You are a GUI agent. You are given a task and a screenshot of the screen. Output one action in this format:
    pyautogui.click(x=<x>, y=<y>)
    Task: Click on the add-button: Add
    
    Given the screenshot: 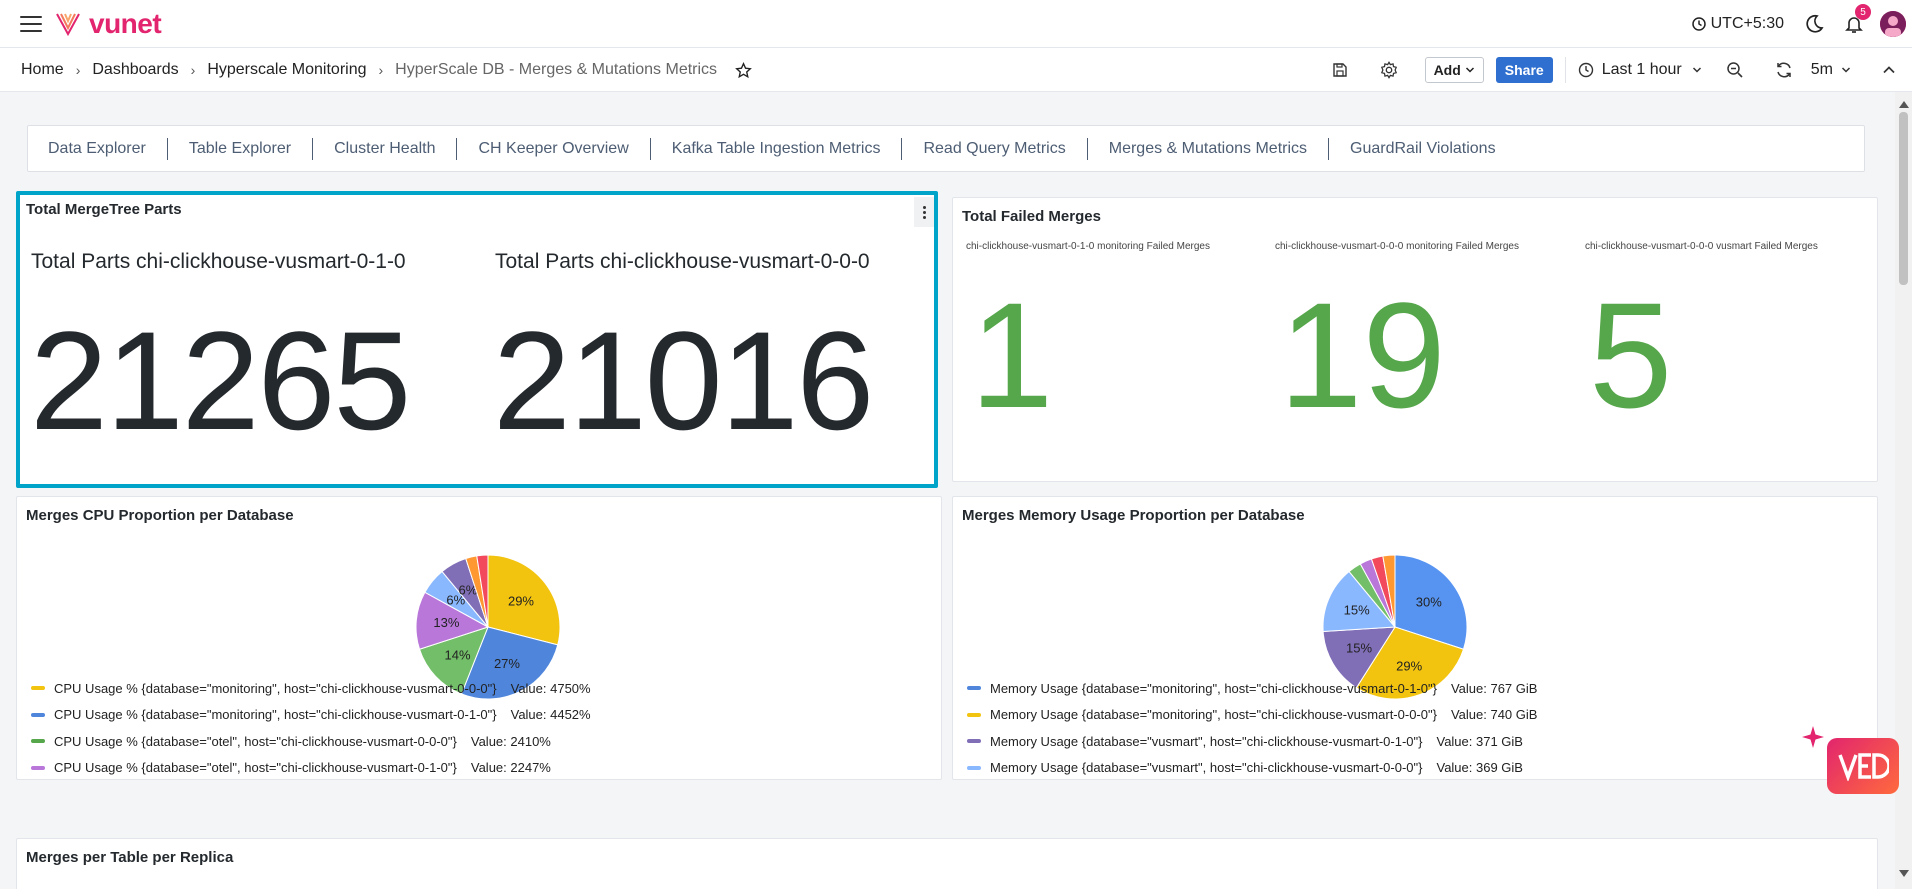 What is the action you would take?
    pyautogui.click(x=1454, y=70)
    